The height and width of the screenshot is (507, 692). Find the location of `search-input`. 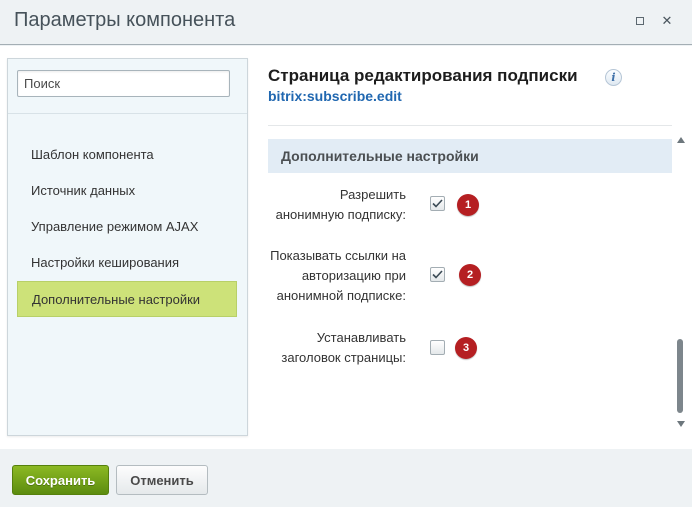

search-input is located at coordinates (123, 83).